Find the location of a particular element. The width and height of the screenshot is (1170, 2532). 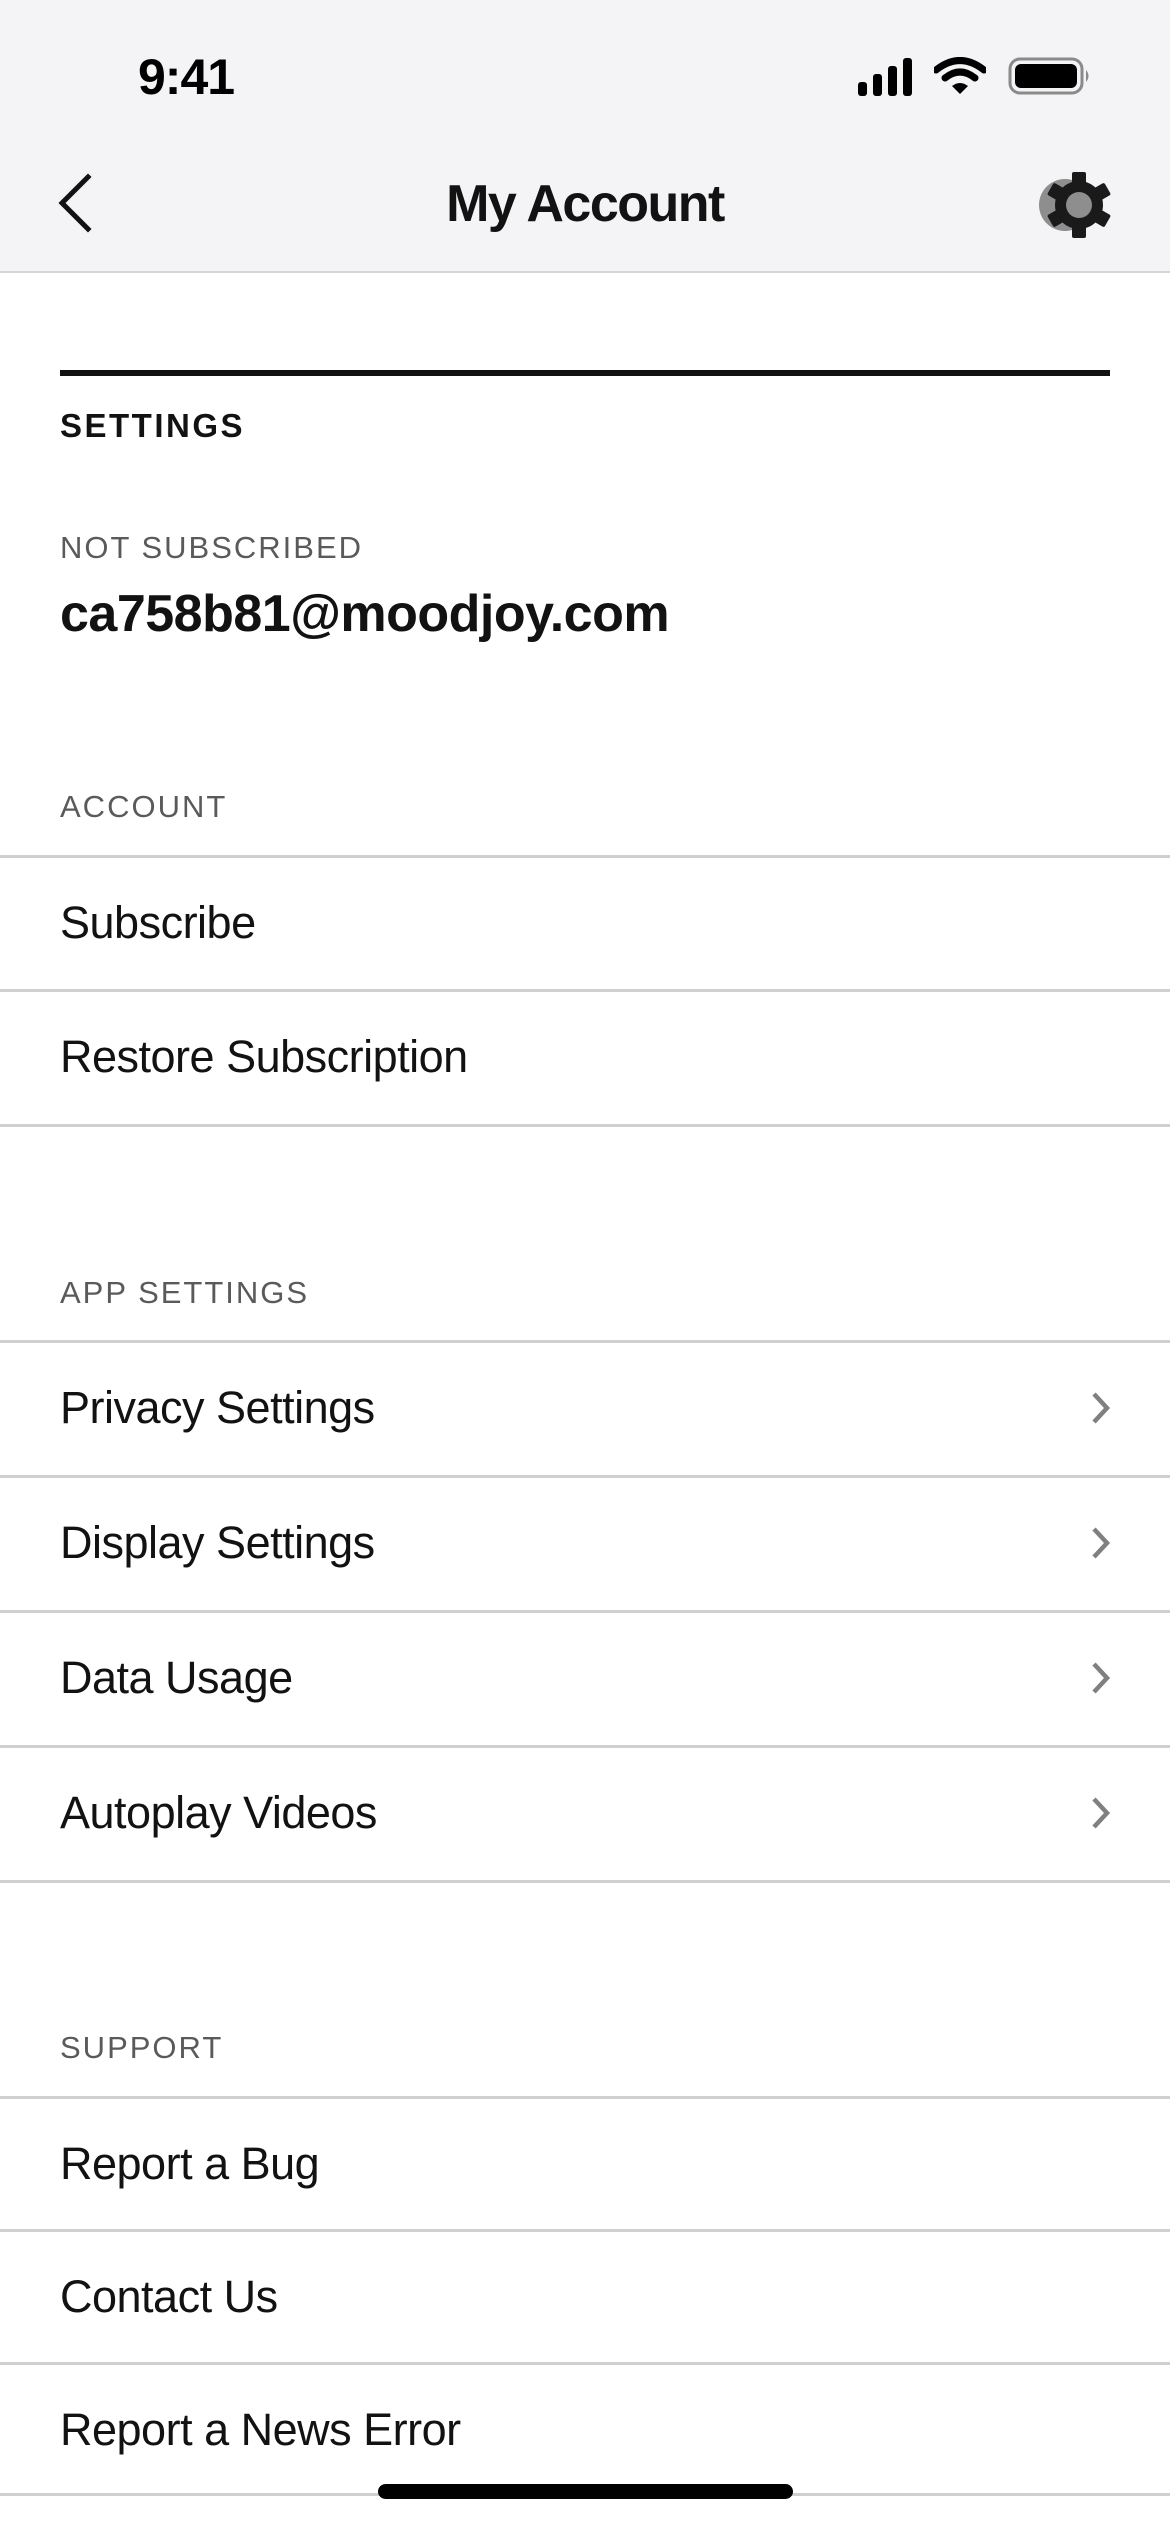

report-news-error-row: Report a News Error is located at coordinates (585, 2430).